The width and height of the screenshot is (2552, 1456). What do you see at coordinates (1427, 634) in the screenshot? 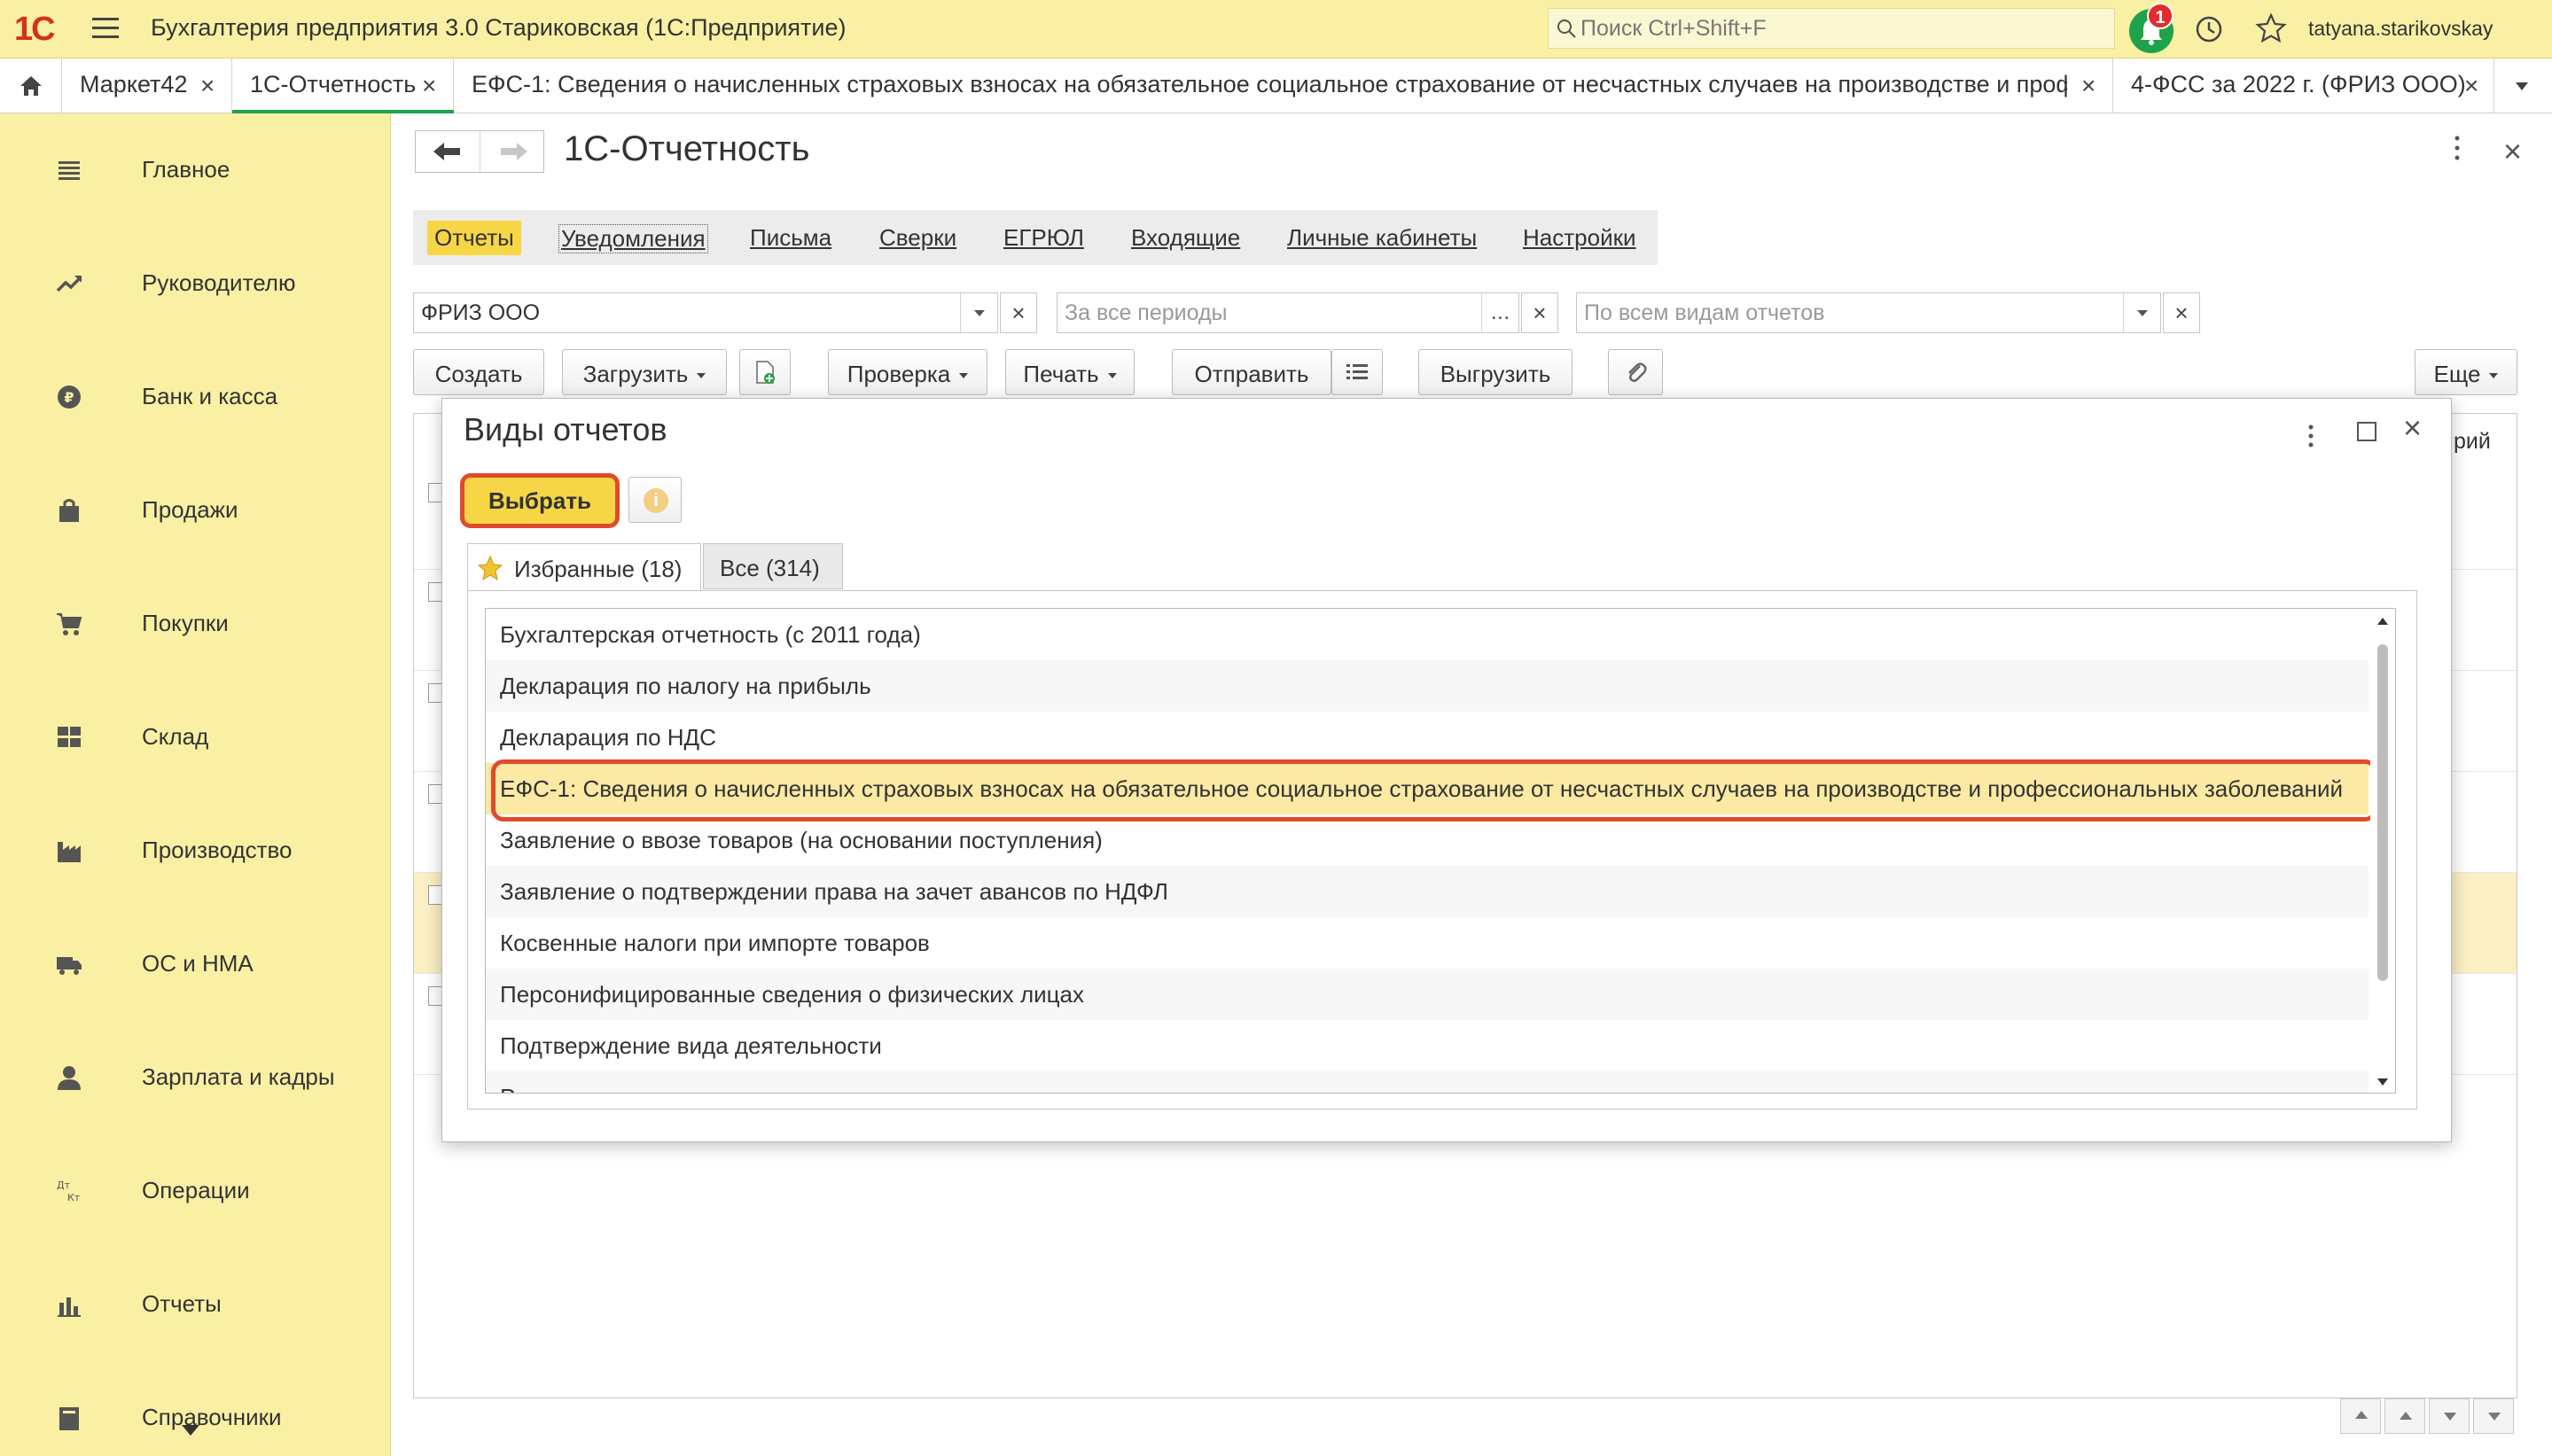
I see `list-item: Бухгалтерская отчетность (с 2011 года)` at bounding box center [1427, 634].